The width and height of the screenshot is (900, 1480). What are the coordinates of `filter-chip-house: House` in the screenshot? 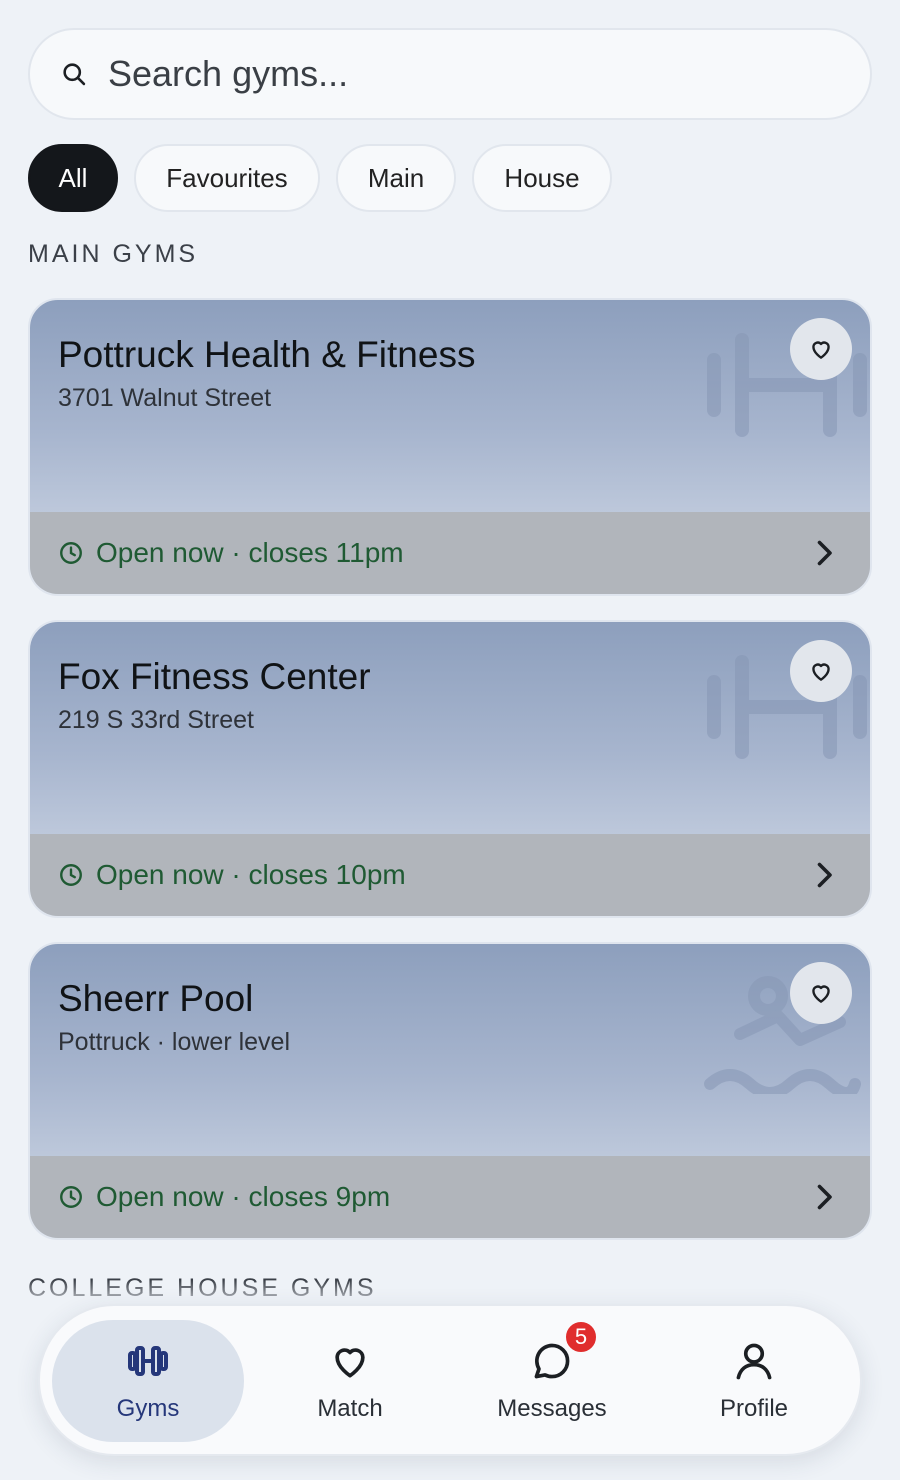 It's located at (542, 178).